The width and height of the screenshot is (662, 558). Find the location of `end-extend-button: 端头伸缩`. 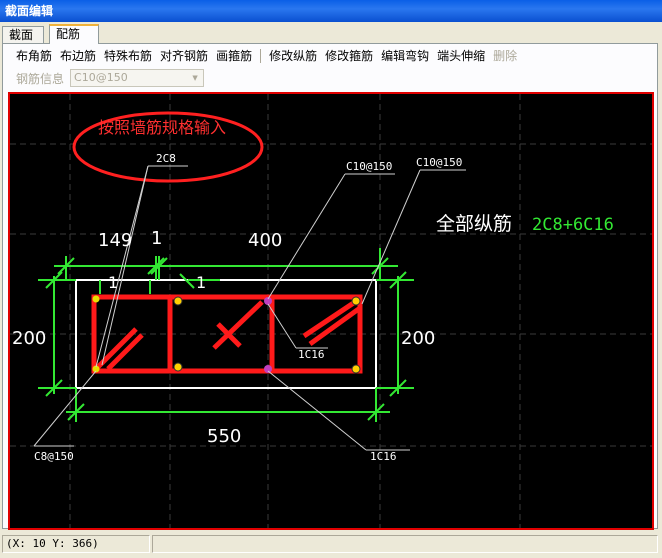

end-extend-button: 端头伸缩 is located at coordinates (461, 56).